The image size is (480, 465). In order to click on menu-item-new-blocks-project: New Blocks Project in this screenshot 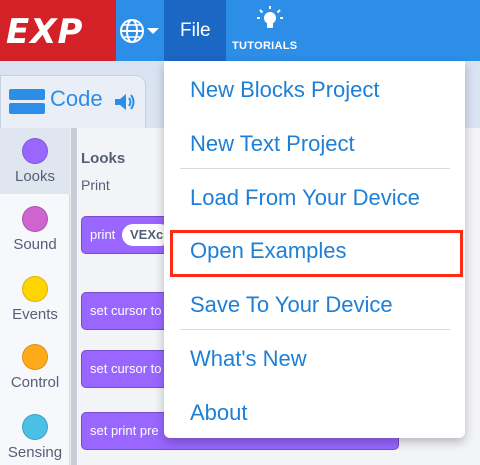, I will do `click(314, 90)`.